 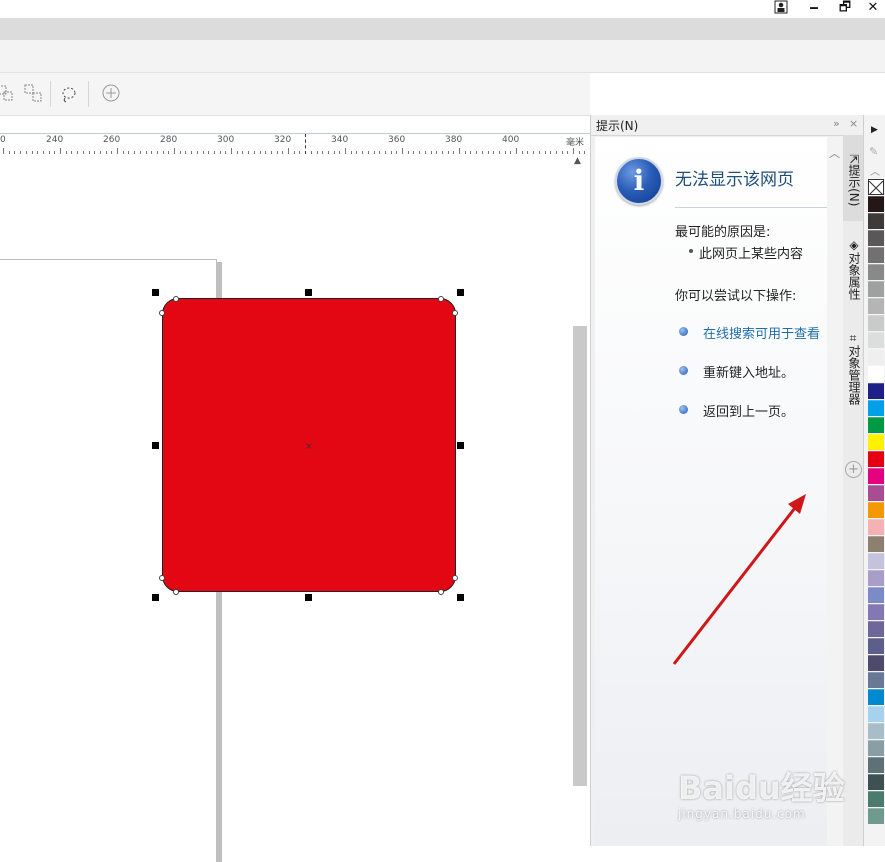 I want to click on no-color-swatch, so click(x=876, y=187).